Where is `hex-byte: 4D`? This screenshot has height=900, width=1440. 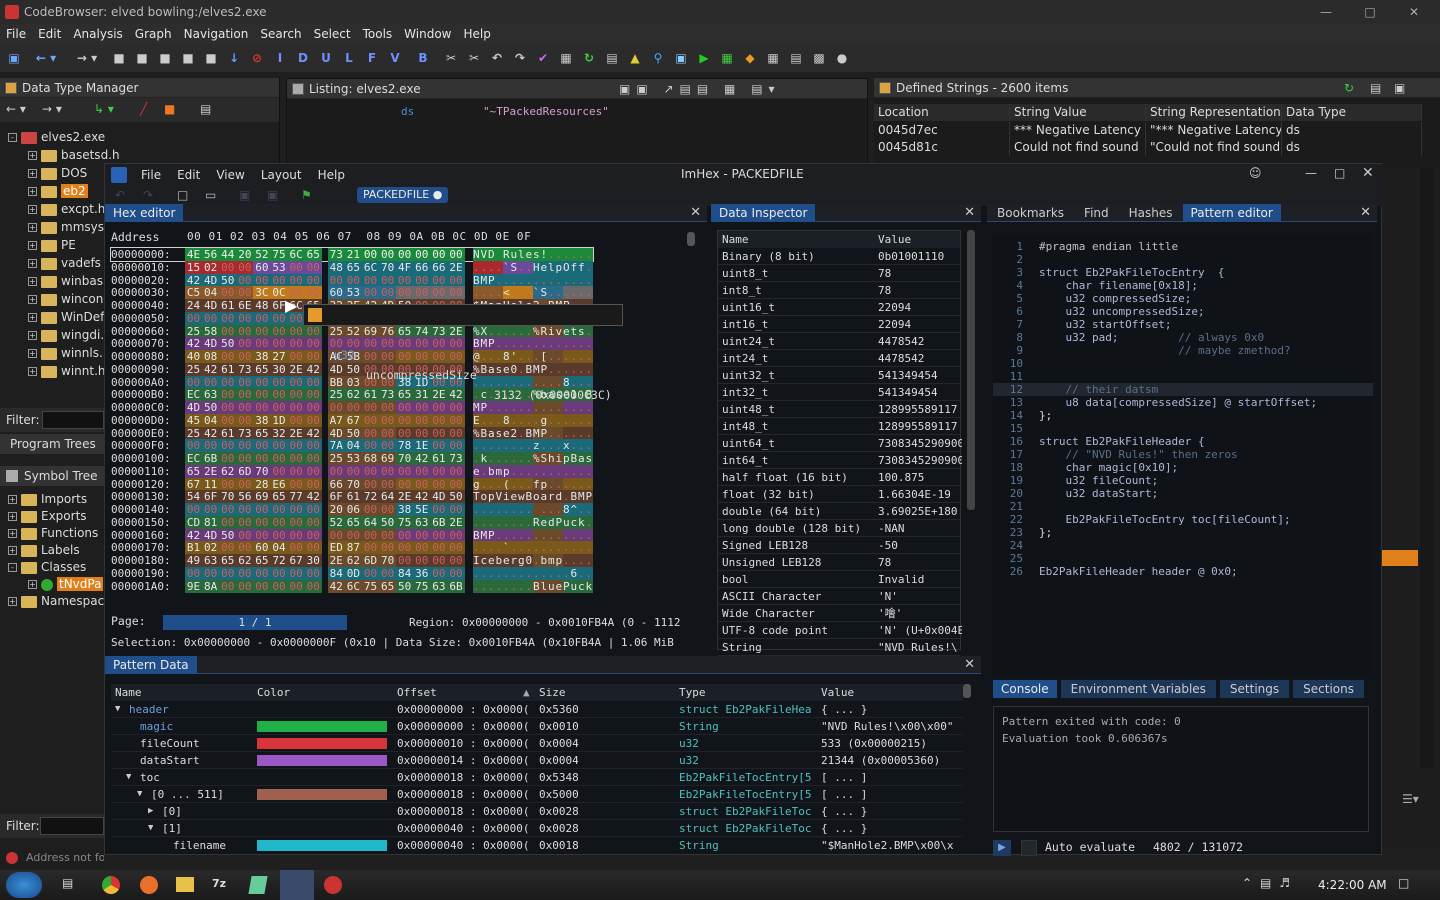
hex-byte: 4D is located at coordinates (194, 407).